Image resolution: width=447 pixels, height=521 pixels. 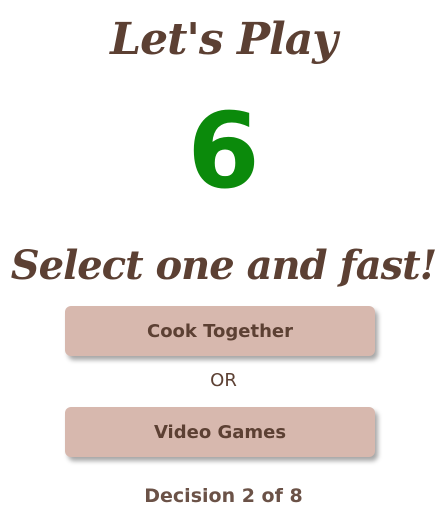 What do you see at coordinates (220, 432) in the screenshot?
I see `choice-button-video-games: Video Games` at bounding box center [220, 432].